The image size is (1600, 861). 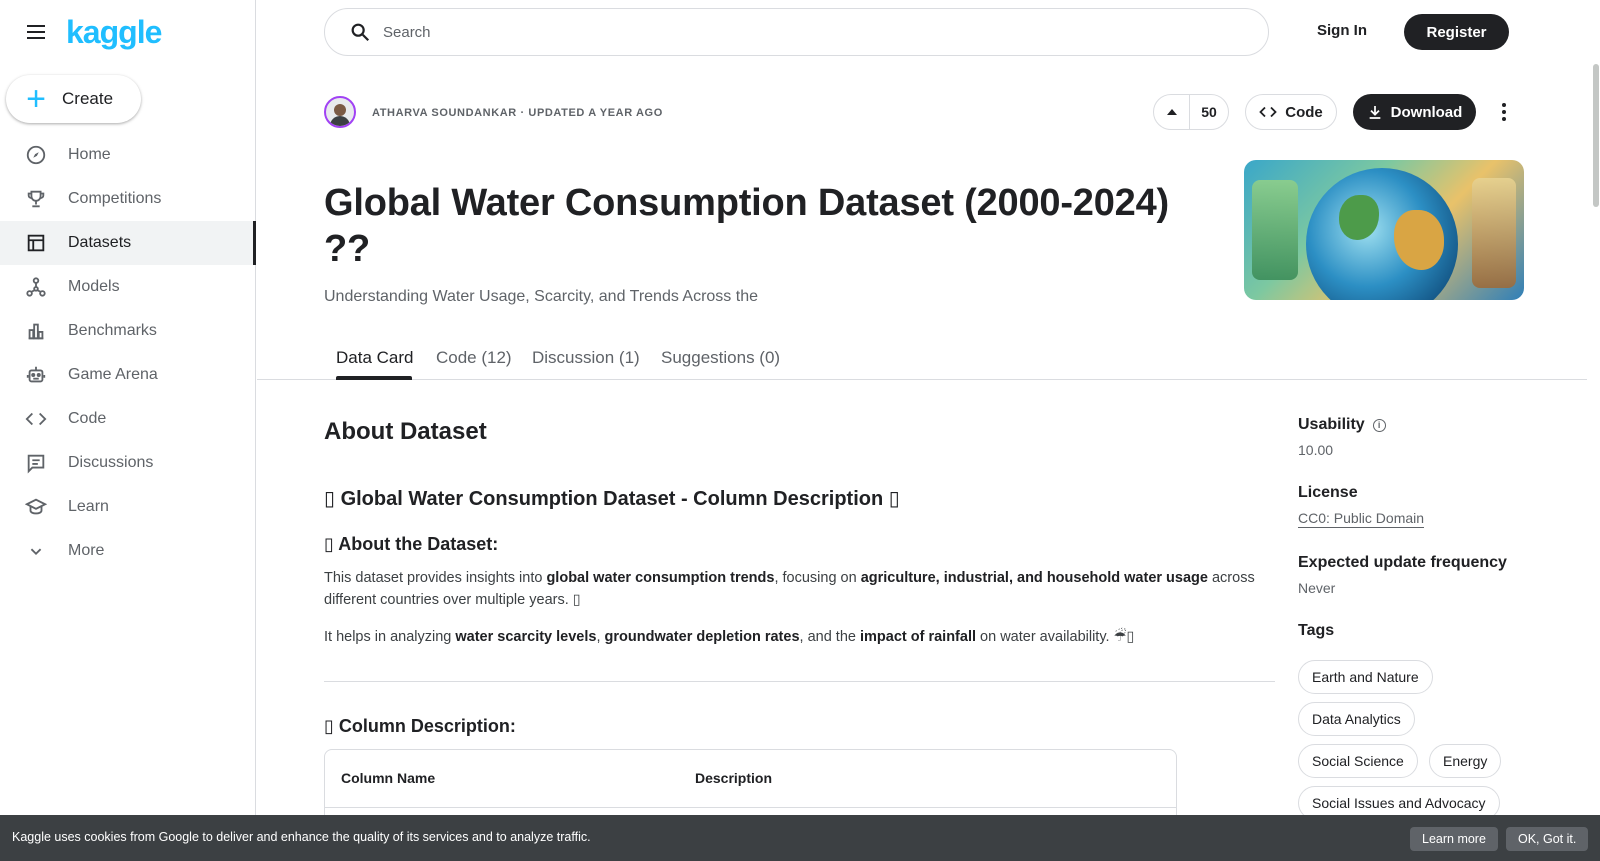 What do you see at coordinates (36, 551) in the screenshot?
I see `chevron-down-icon` at bounding box center [36, 551].